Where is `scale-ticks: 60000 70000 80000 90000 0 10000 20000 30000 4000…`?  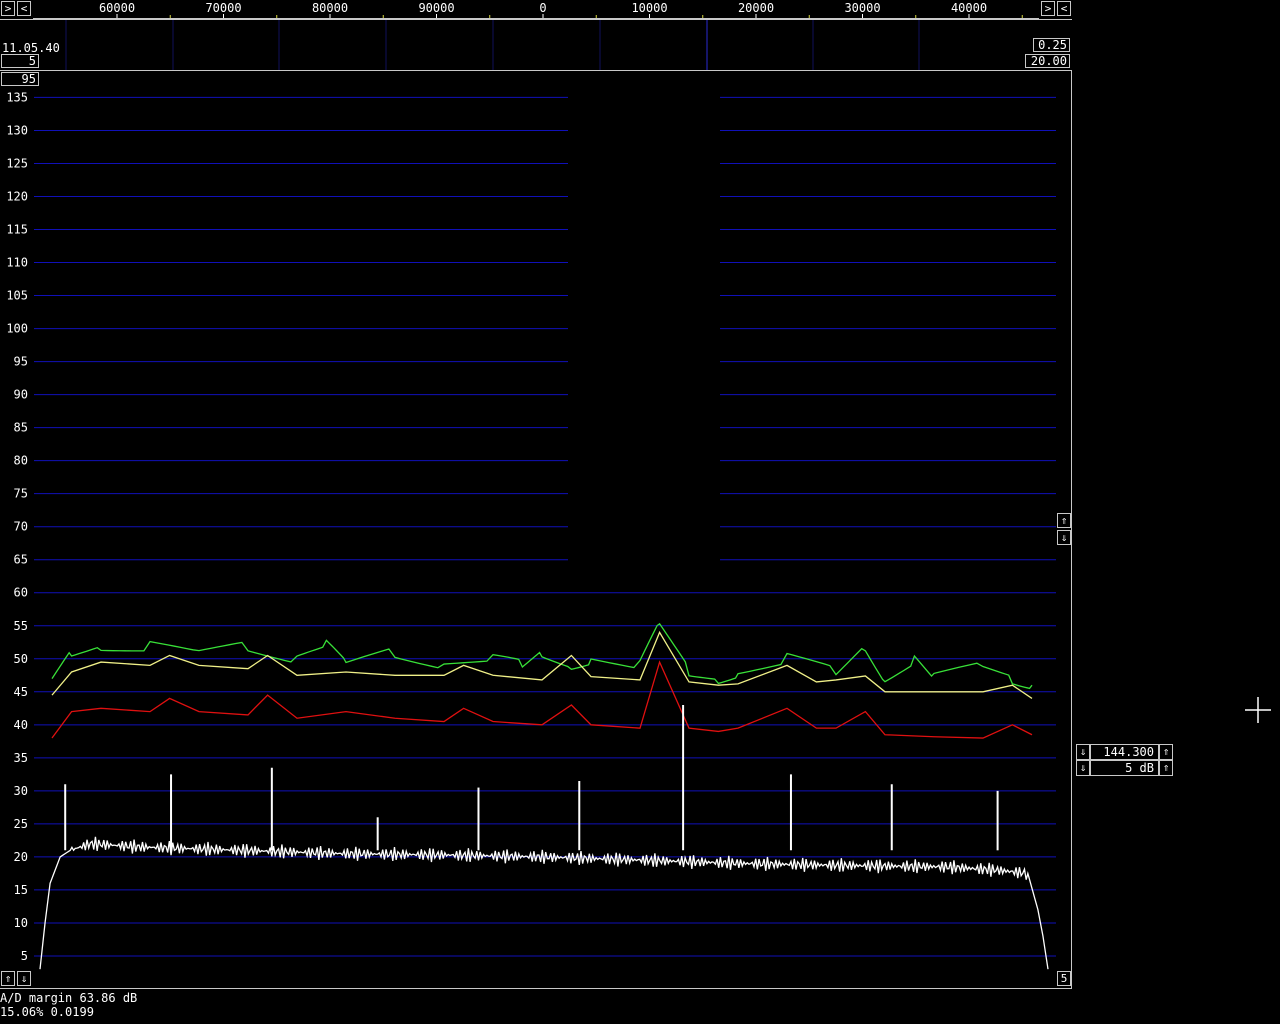 scale-ticks: 60000 70000 80000 90000 0 10000 20000 30000 4000… is located at coordinates (536, 10).